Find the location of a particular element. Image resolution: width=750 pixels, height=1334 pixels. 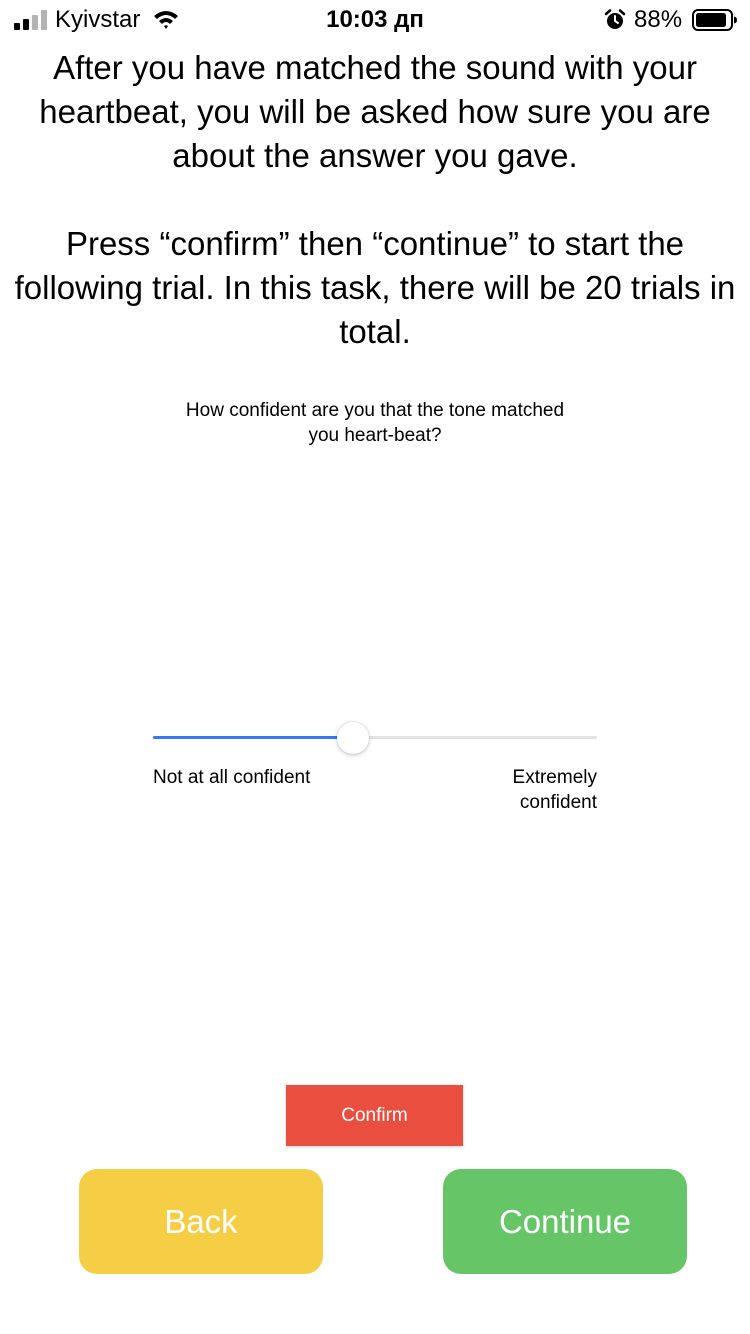

confirm-button: Confirm is located at coordinates (374, 1115).